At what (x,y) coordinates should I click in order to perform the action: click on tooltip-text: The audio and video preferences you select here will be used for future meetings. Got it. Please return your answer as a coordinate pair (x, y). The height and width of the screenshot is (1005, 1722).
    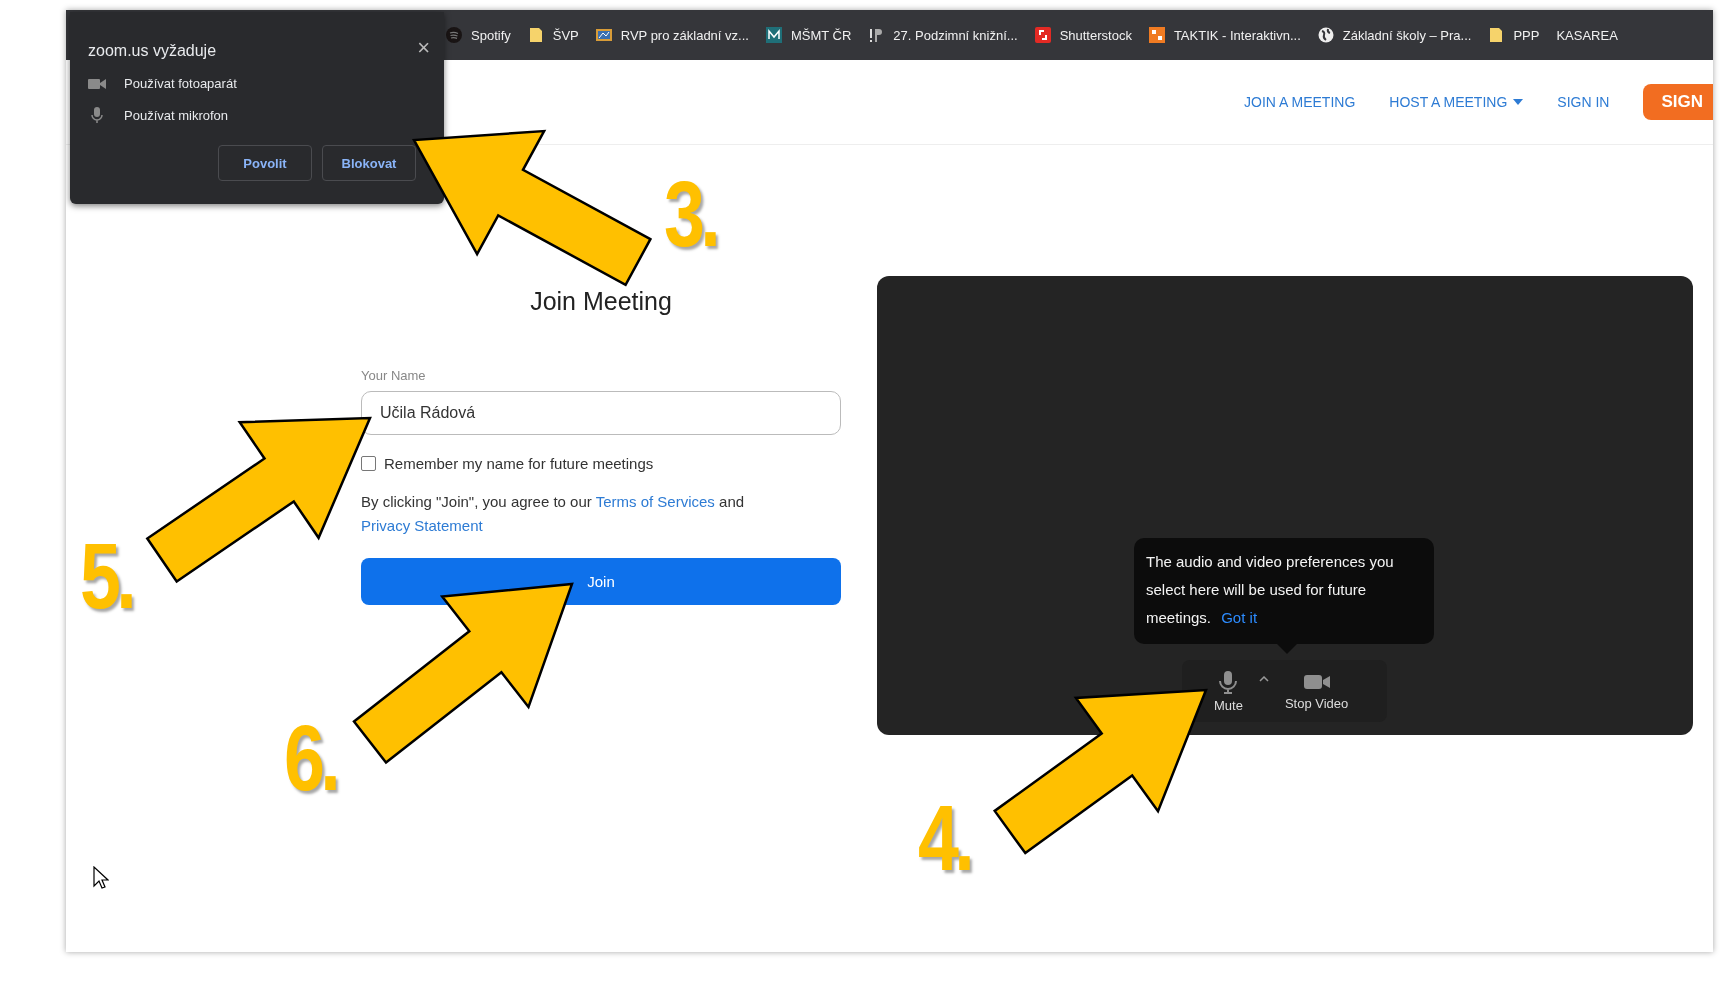
    Looking at the image, I should click on (1270, 590).